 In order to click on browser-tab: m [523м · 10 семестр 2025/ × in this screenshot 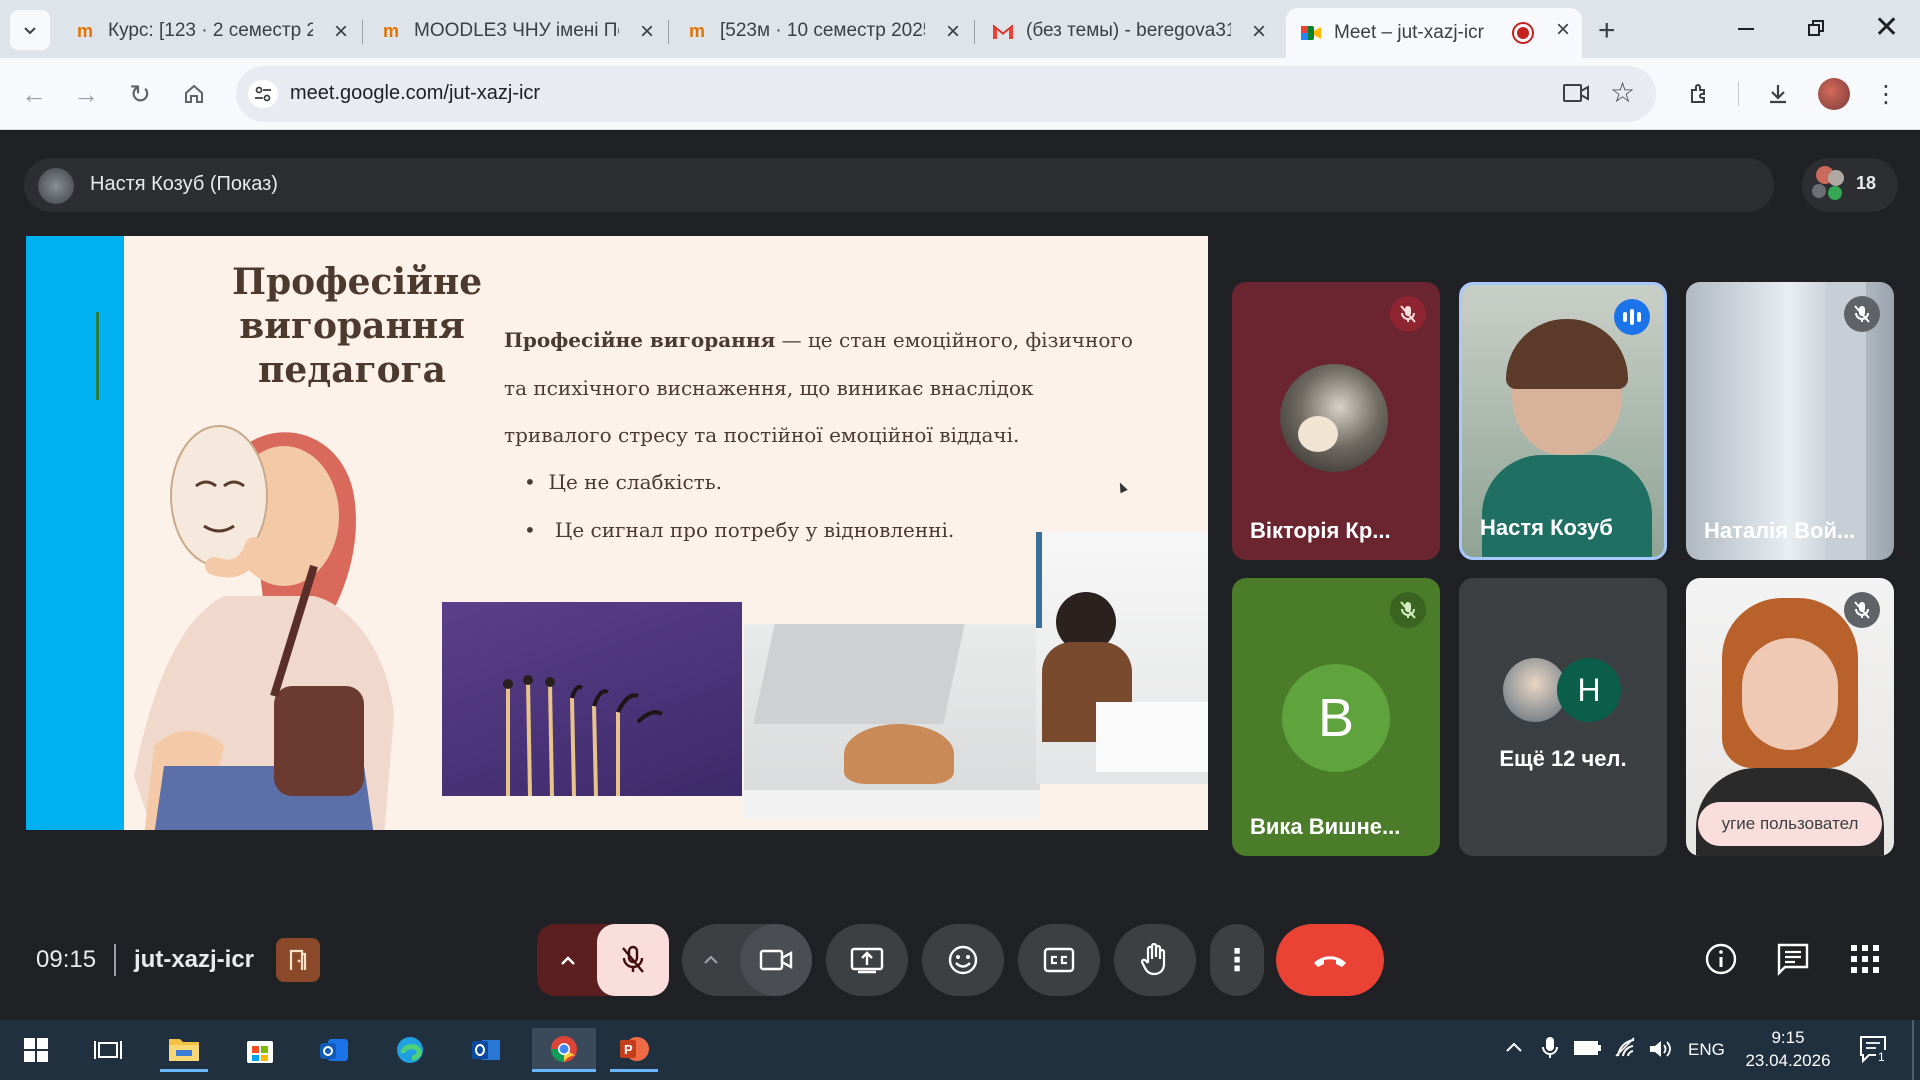, I will do `click(822, 31)`.